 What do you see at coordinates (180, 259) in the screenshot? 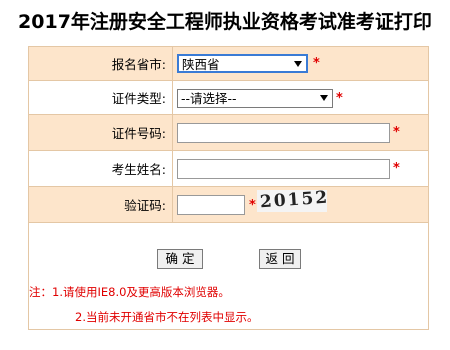
I see `confirm-button: 确 定` at bounding box center [180, 259].